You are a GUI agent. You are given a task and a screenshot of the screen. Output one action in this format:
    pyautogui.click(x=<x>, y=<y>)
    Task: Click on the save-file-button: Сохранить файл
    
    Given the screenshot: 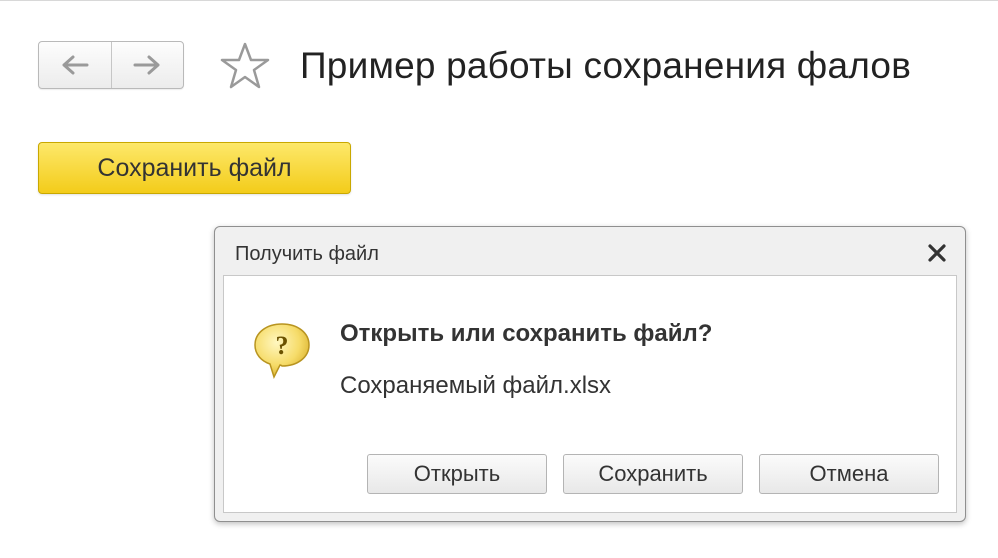 What is the action you would take?
    pyautogui.click(x=194, y=168)
    